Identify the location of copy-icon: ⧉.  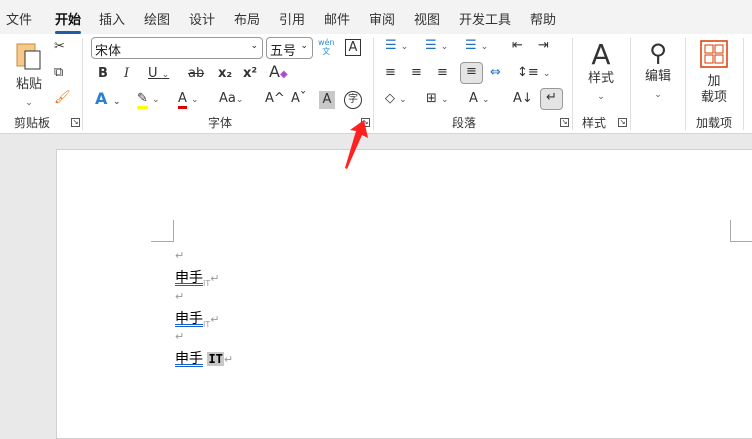
(58, 73).